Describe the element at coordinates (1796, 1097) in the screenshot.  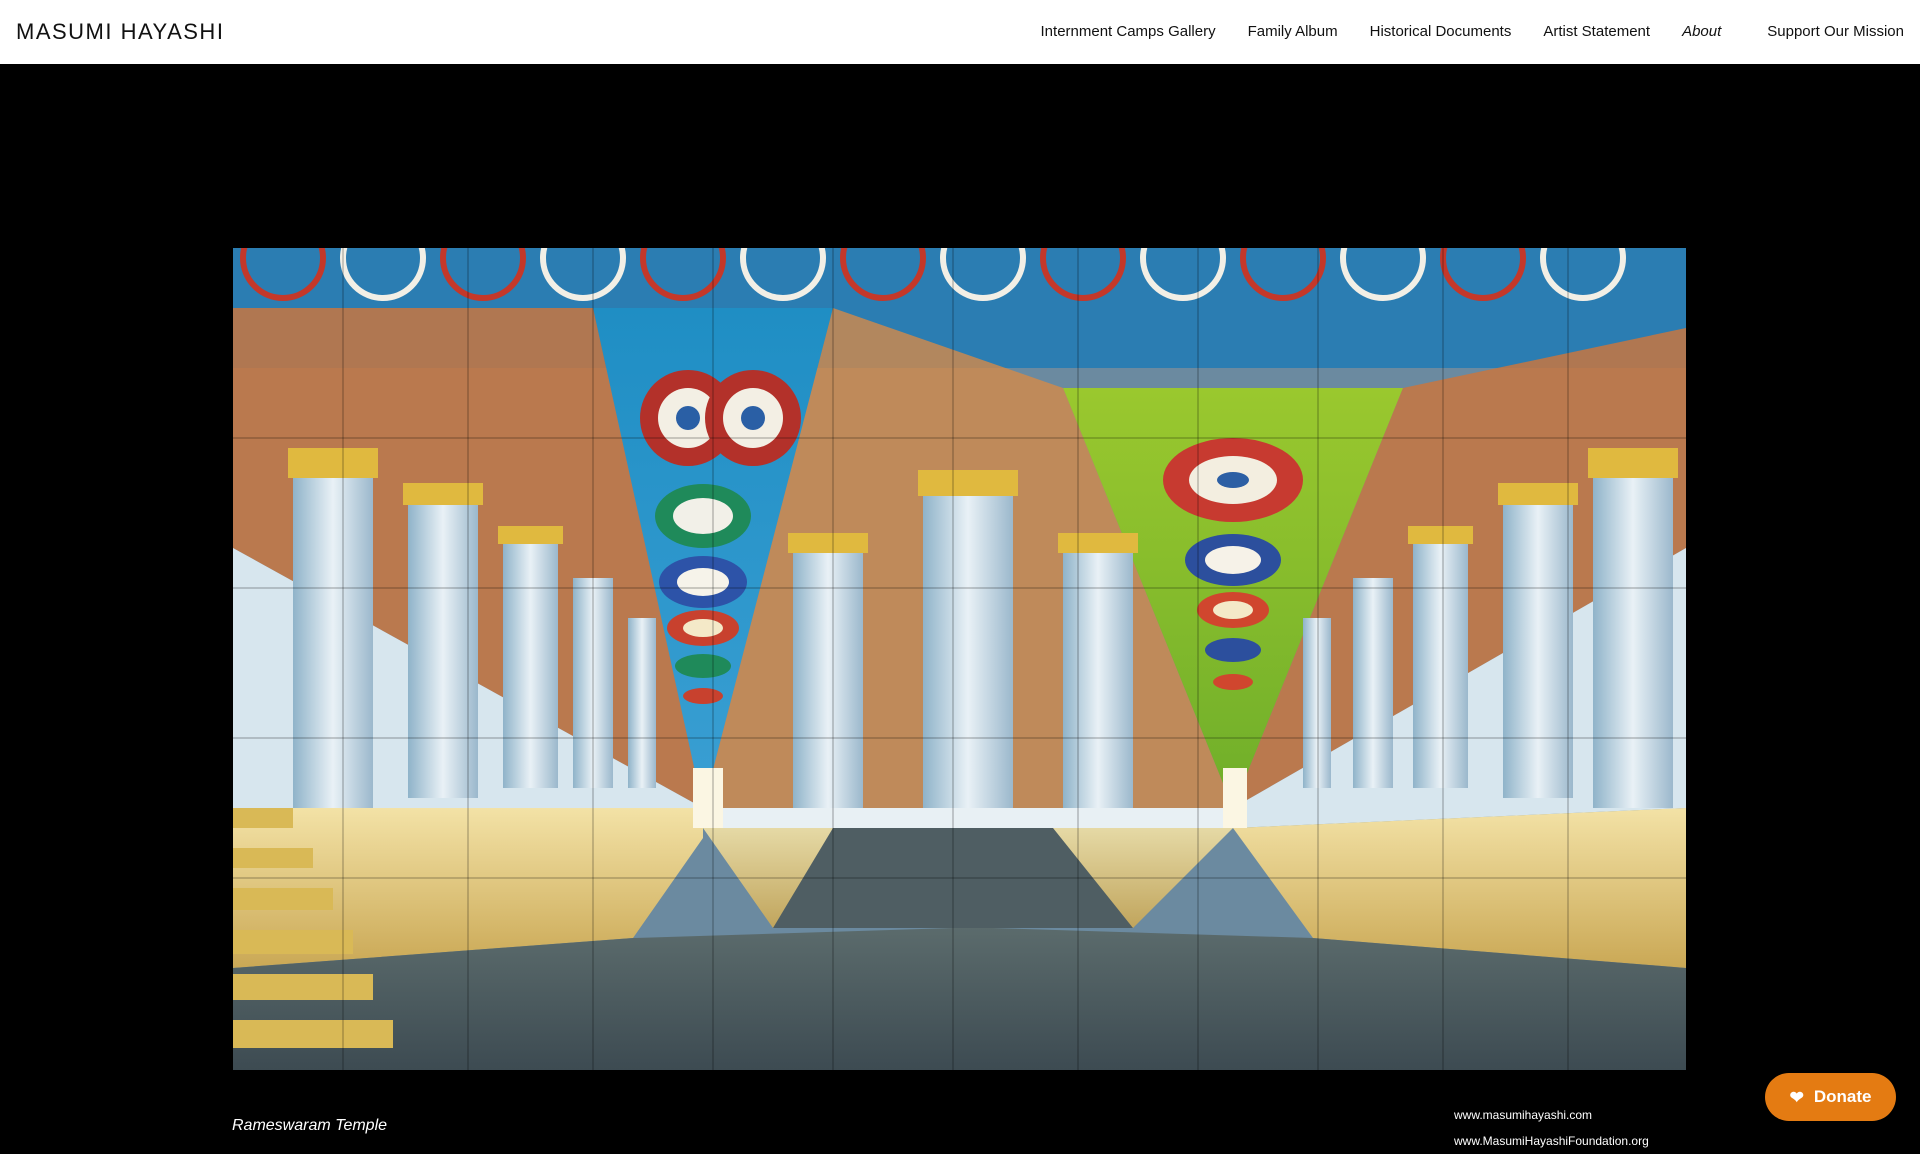
I see `heart-icon: ❤` at that location.